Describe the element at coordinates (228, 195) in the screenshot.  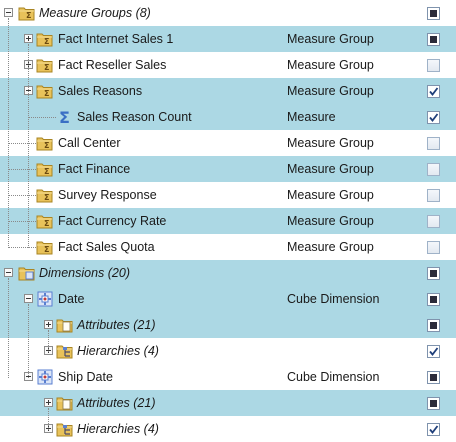
I see `tree-row-survey-response: Σ Survey Response Measure Group` at that location.